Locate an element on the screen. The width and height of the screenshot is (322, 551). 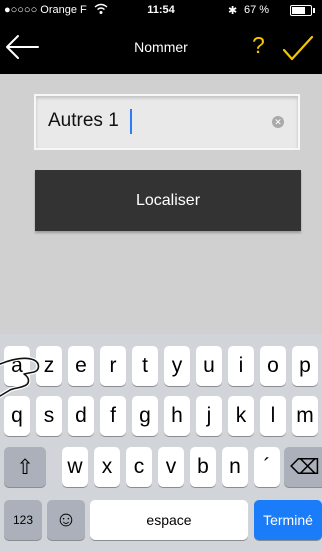
shift-icon: ⇧ is located at coordinates (25, 467).